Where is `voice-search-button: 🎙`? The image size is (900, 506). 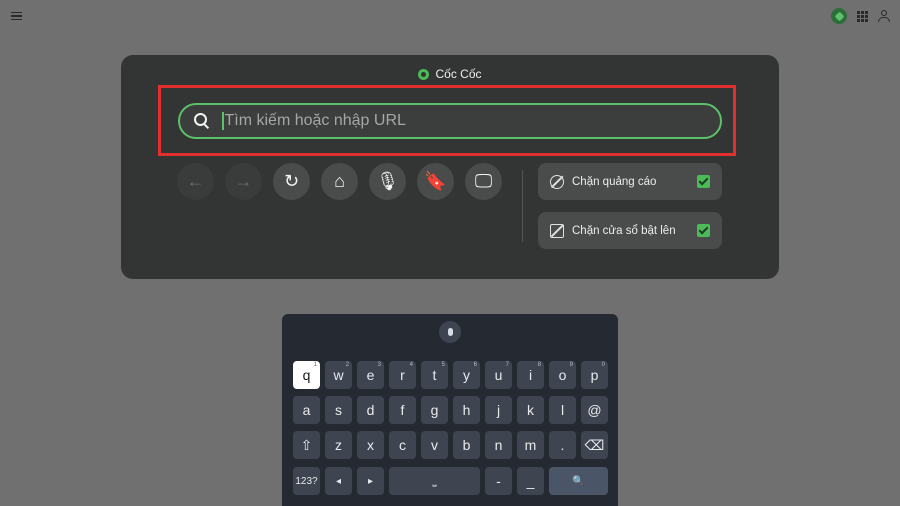 voice-search-button: 🎙 is located at coordinates (387, 181).